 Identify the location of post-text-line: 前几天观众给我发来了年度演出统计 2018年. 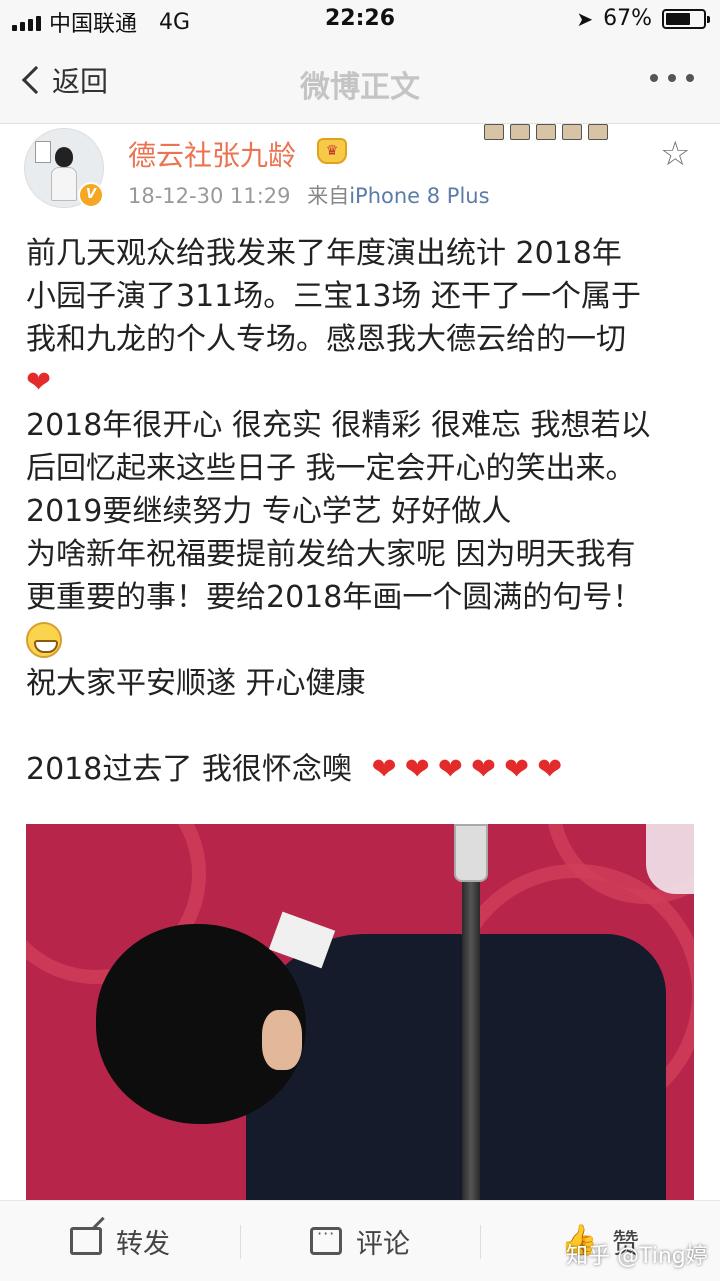
(324, 253).